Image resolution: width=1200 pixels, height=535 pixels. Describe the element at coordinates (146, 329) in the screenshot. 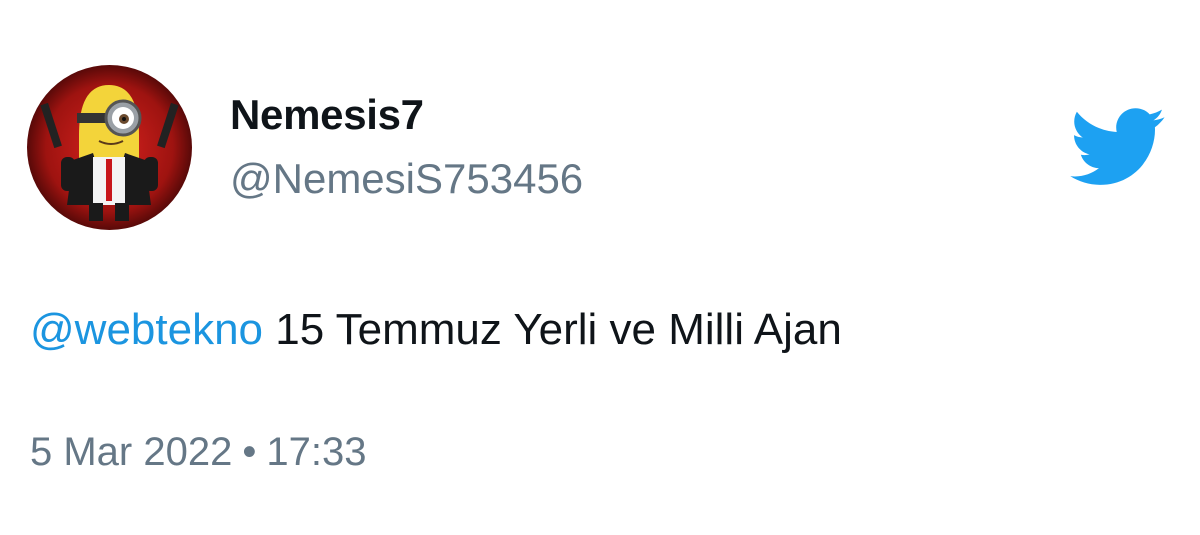

I see `mention-link: @webtekno` at that location.